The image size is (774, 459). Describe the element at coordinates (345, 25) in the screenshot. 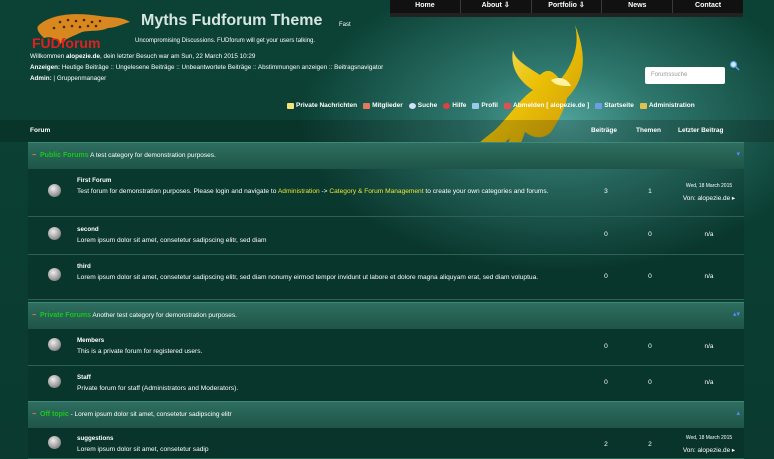

I see `fast-label: Fast` at that location.